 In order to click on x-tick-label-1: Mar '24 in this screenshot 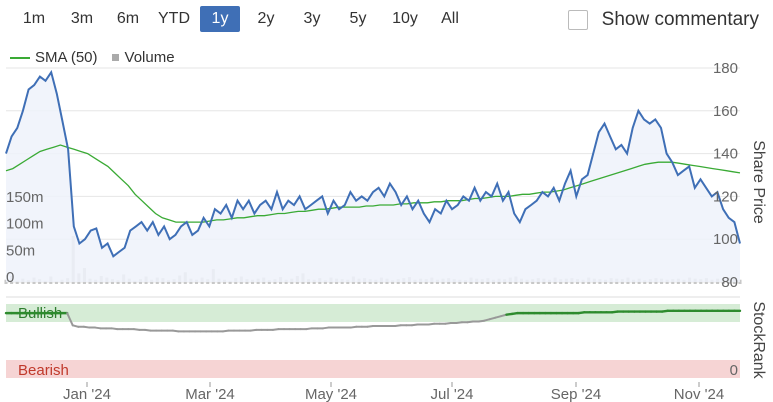, I will do `click(210, 394)`.